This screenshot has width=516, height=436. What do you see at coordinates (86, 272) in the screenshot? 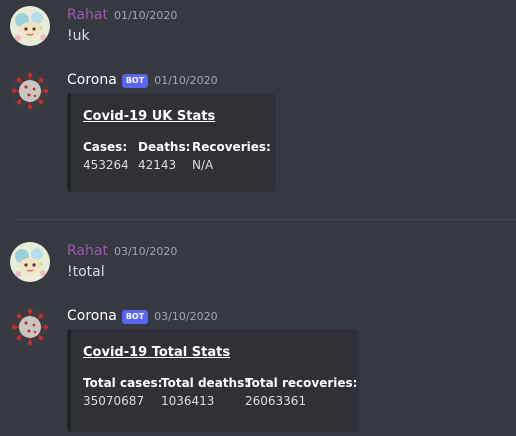
I see `message-text: !total` at bounding box center [86, 272].